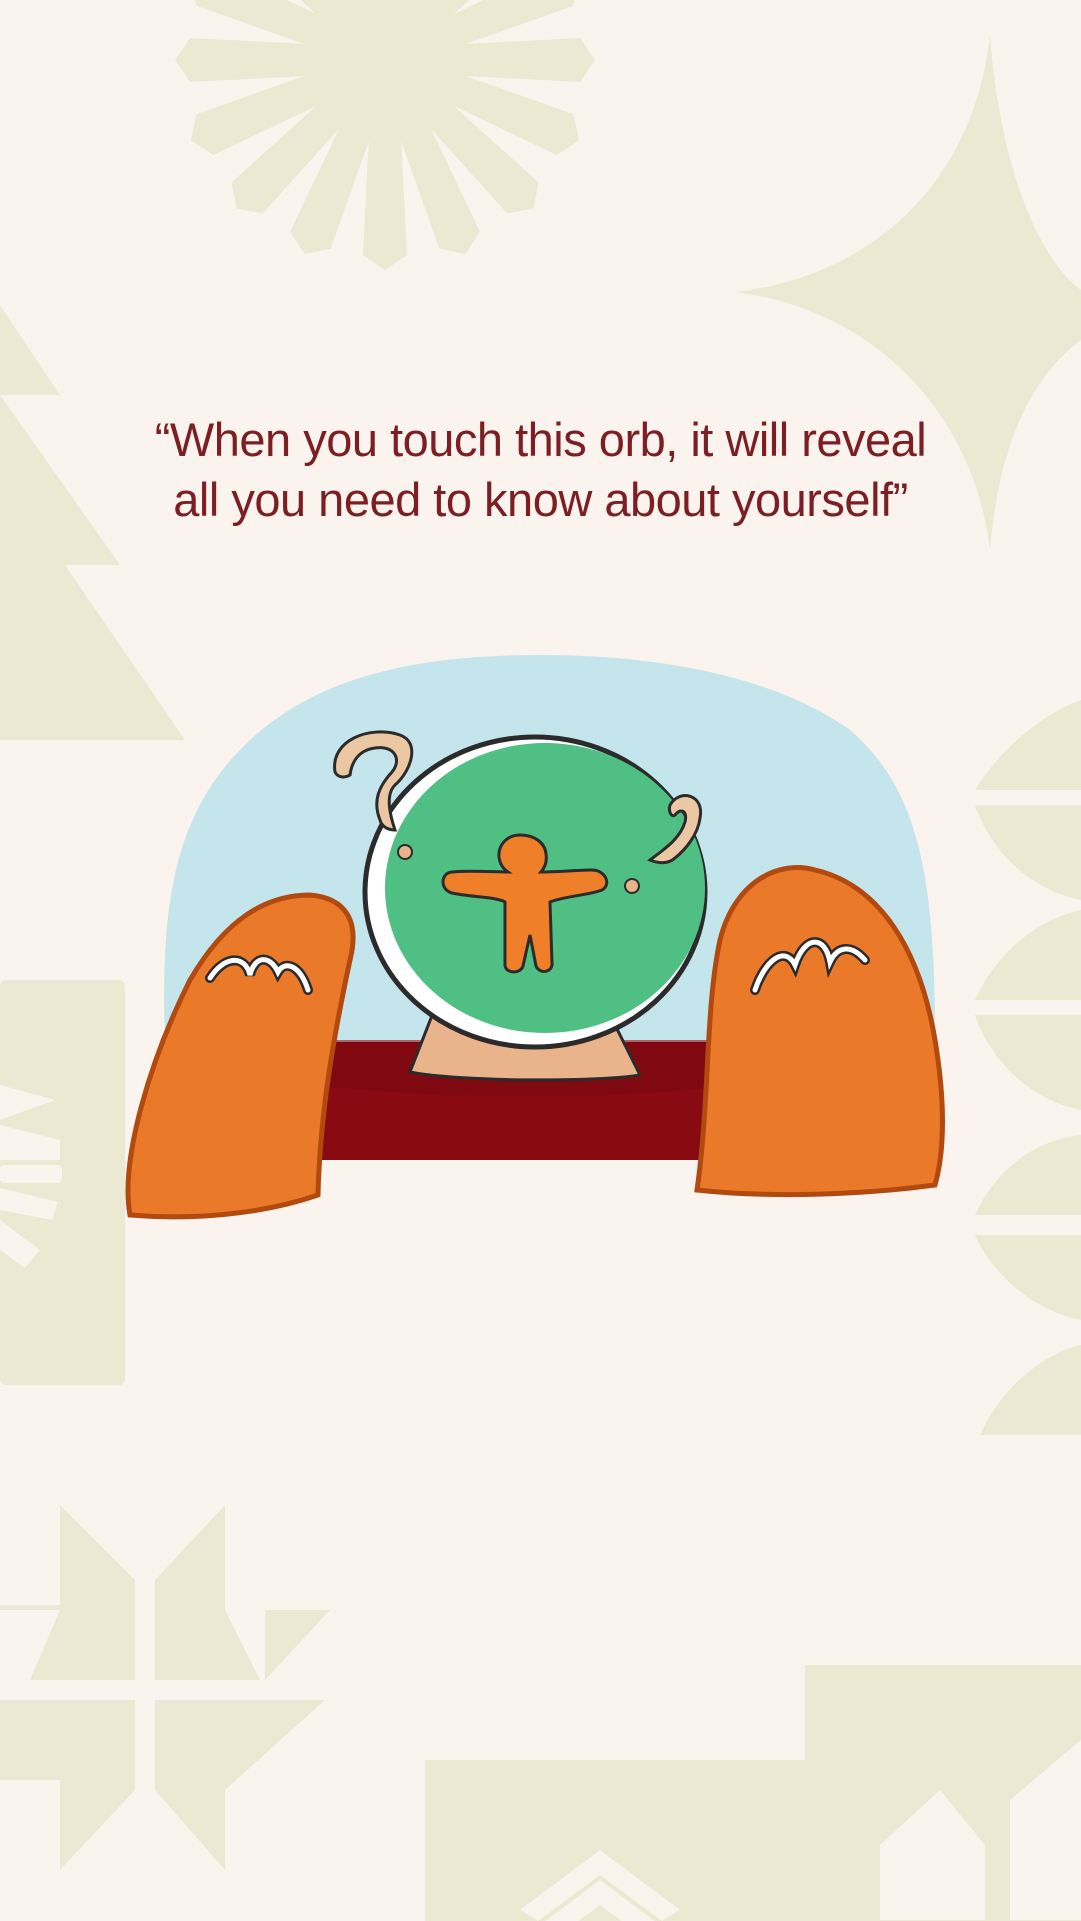  Describe the element at coordinates (540, 439) in the screenshot. I see `quote-line-1: “When you touch this orb, it will reveal` at that location.